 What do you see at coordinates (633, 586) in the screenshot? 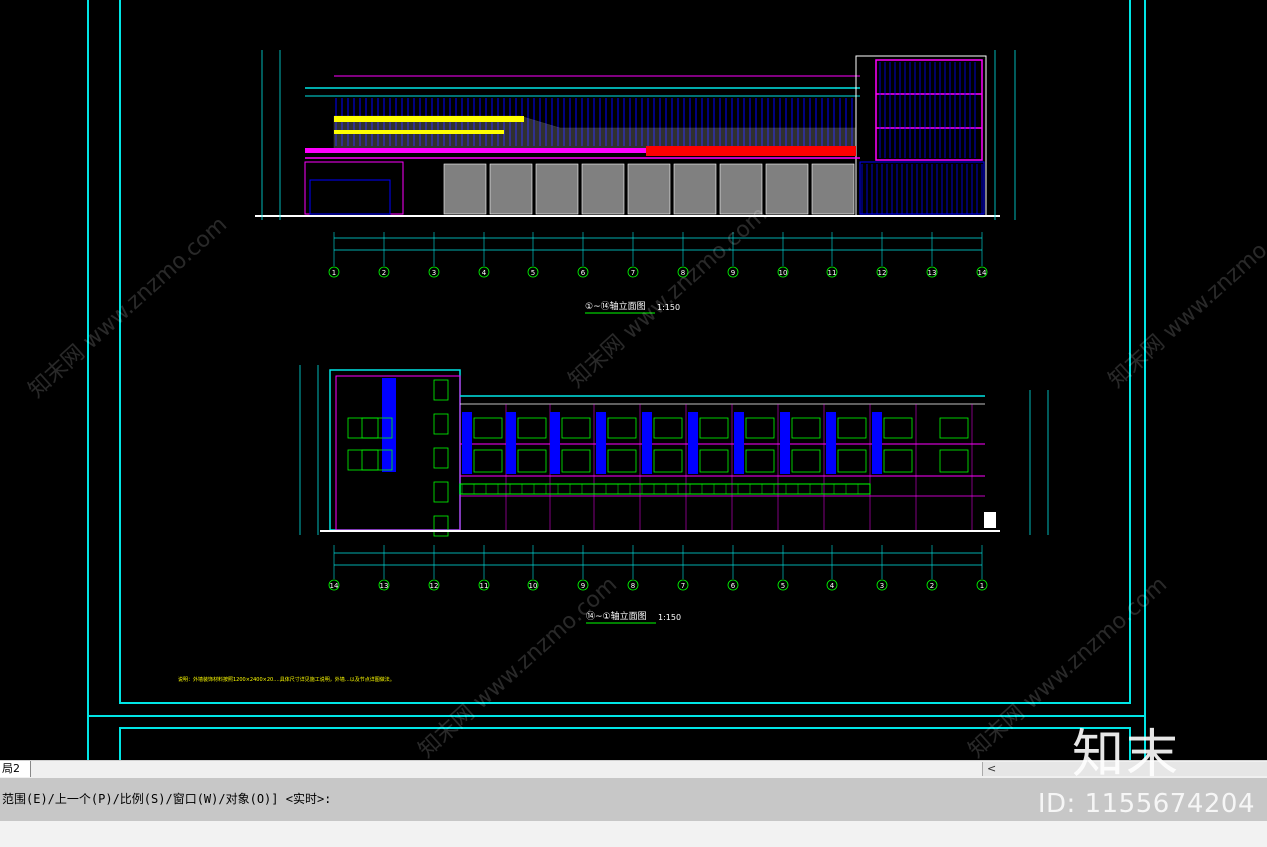
I see `axis-label: 8` at bounding box center [633, 586].